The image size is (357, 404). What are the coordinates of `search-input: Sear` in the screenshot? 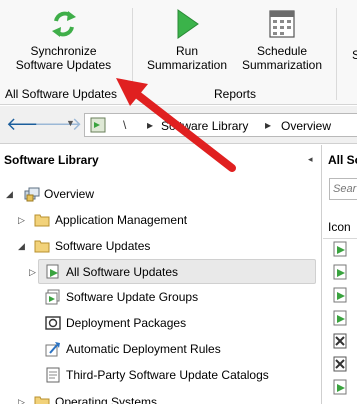 It's located at (343, 189).